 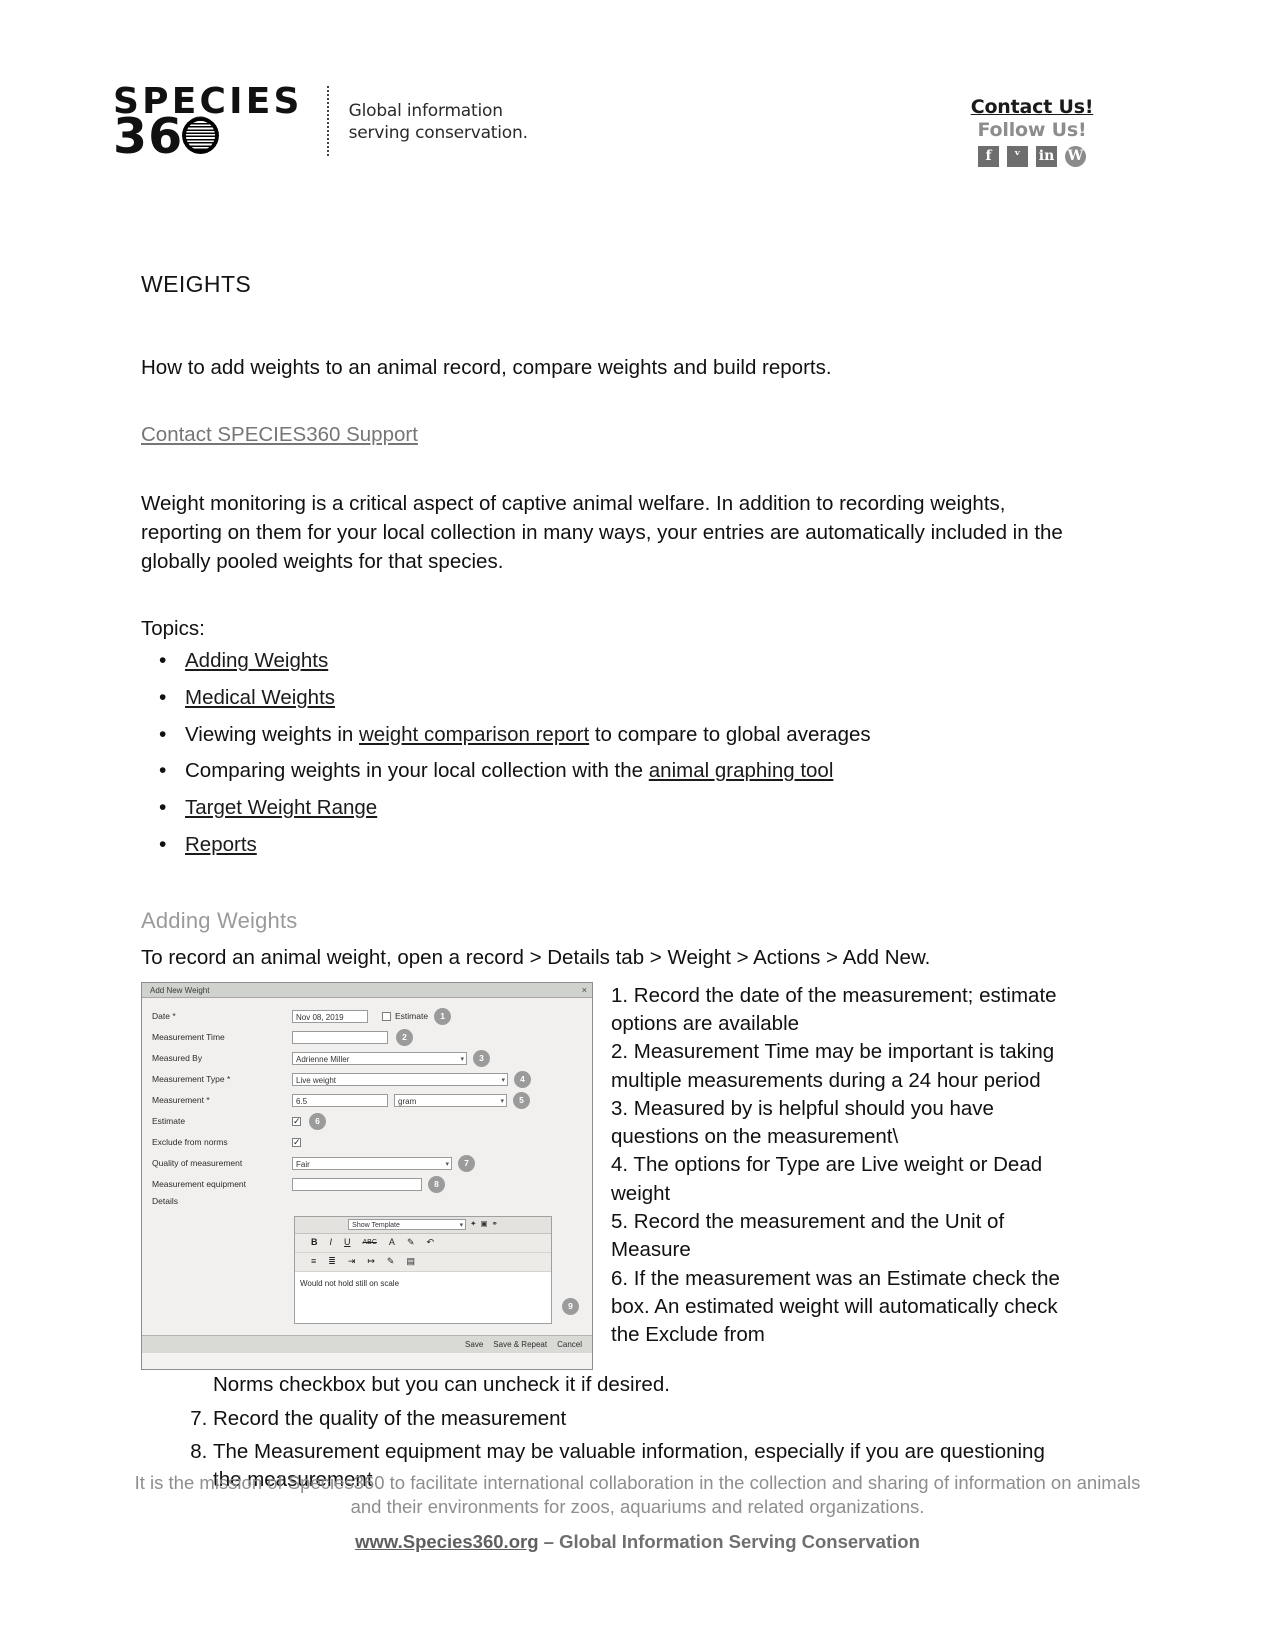 What do you see at coordinates (370, 1243) in the screenshot?
I see `strikethrough-icon: ABC` at bounding box center [370, 1243].